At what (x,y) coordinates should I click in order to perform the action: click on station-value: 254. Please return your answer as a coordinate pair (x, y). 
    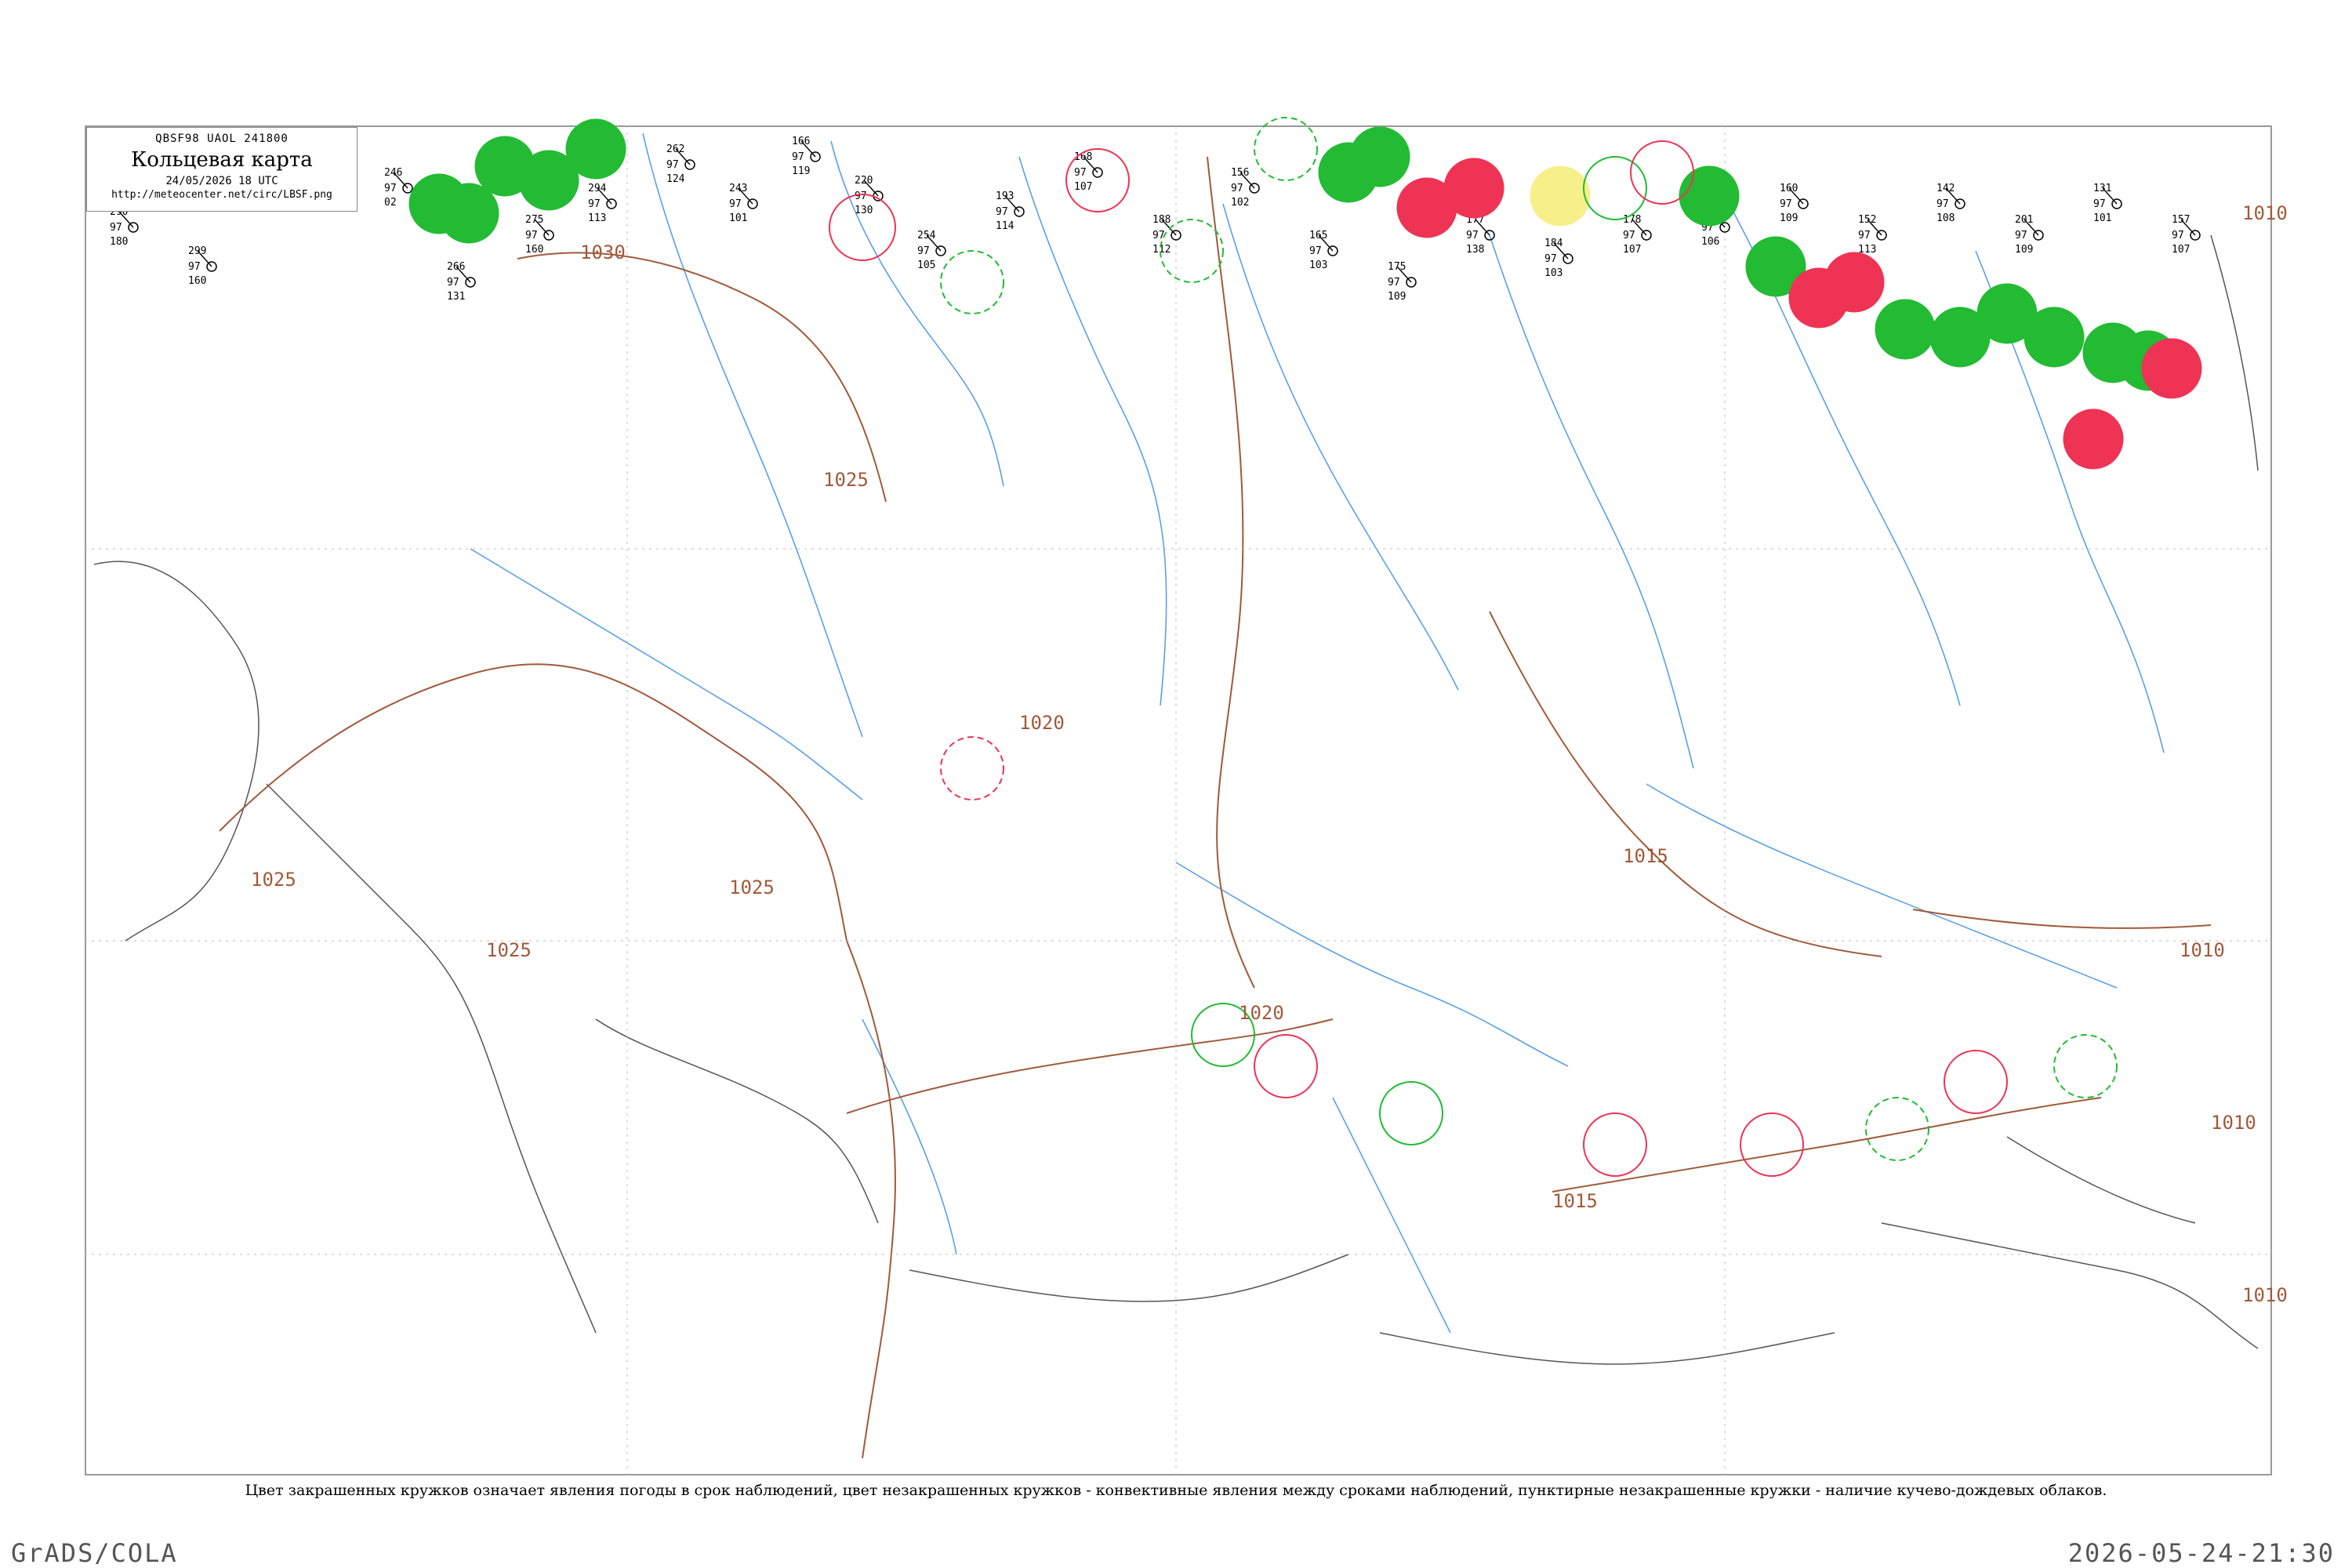
    Looking at the image, I should click on (926, 235).